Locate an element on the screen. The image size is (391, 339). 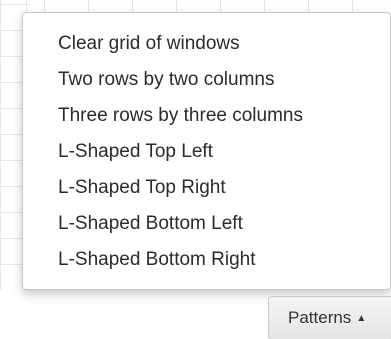
menu-item-l-top-left: L-Shaped Top Left is located at coordinates (206, 152).